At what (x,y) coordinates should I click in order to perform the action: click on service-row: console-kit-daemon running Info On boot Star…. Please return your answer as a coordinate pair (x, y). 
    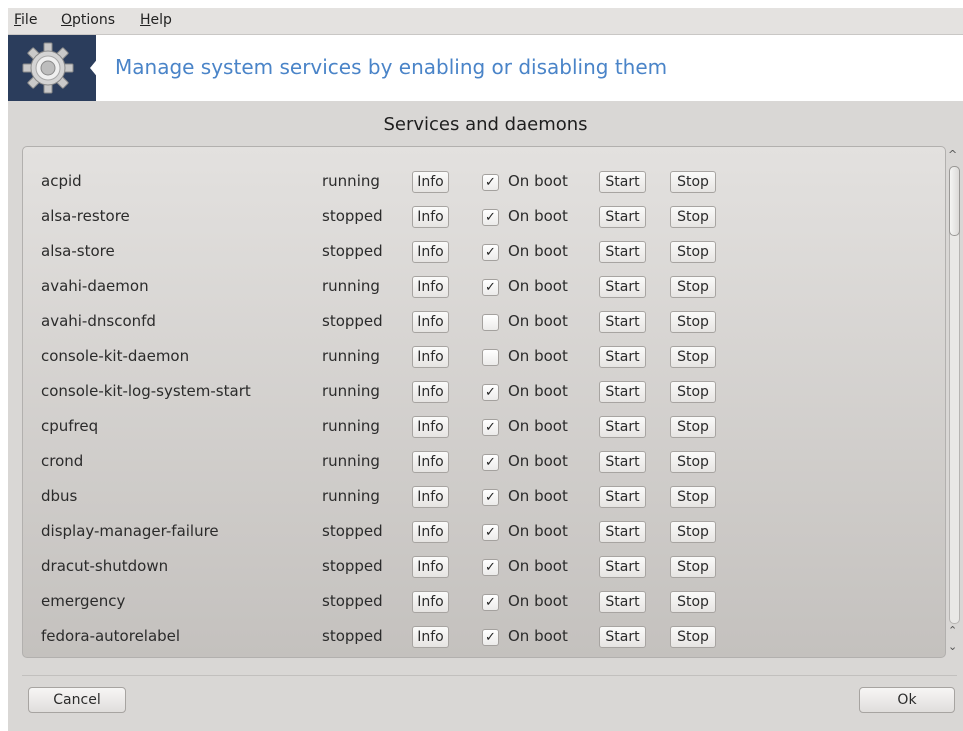
    Looking at the image, I should click on (484, 357).